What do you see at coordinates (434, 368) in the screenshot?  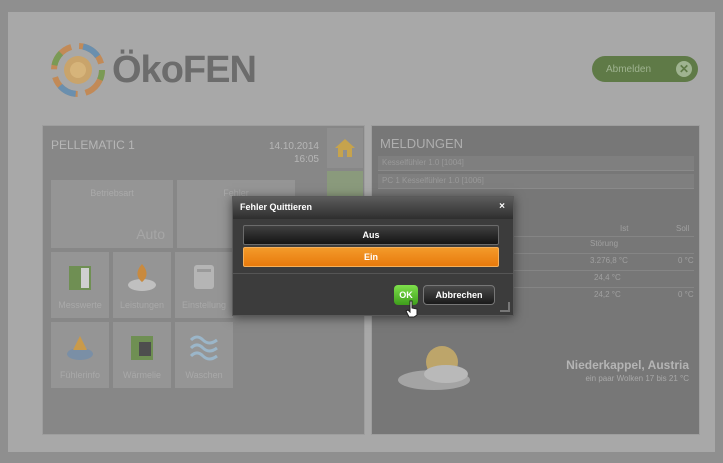 I see `cloudy-weather-icon` at bounding box center [434, 368].